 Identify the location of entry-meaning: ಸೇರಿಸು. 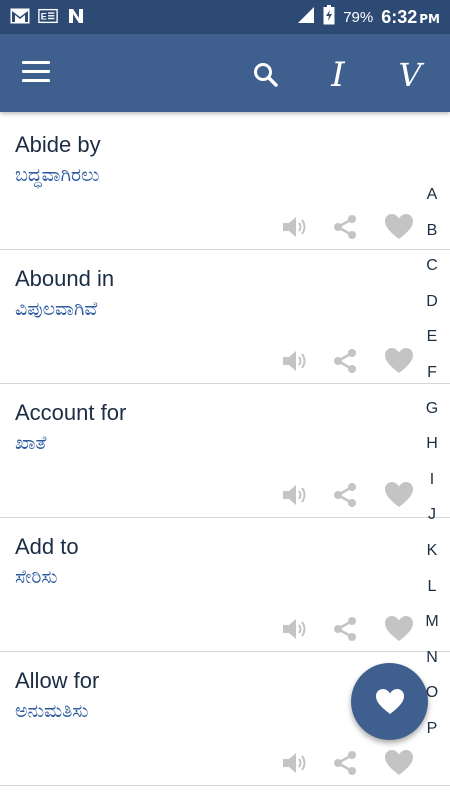
(36, 577).